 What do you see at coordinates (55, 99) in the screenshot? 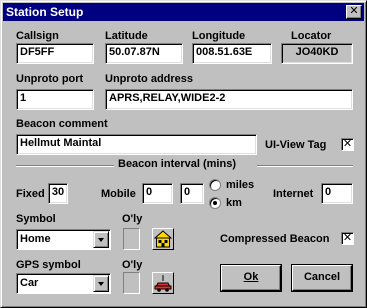
I see `unproto-port-input: 1` at bounding box center [55, 99].